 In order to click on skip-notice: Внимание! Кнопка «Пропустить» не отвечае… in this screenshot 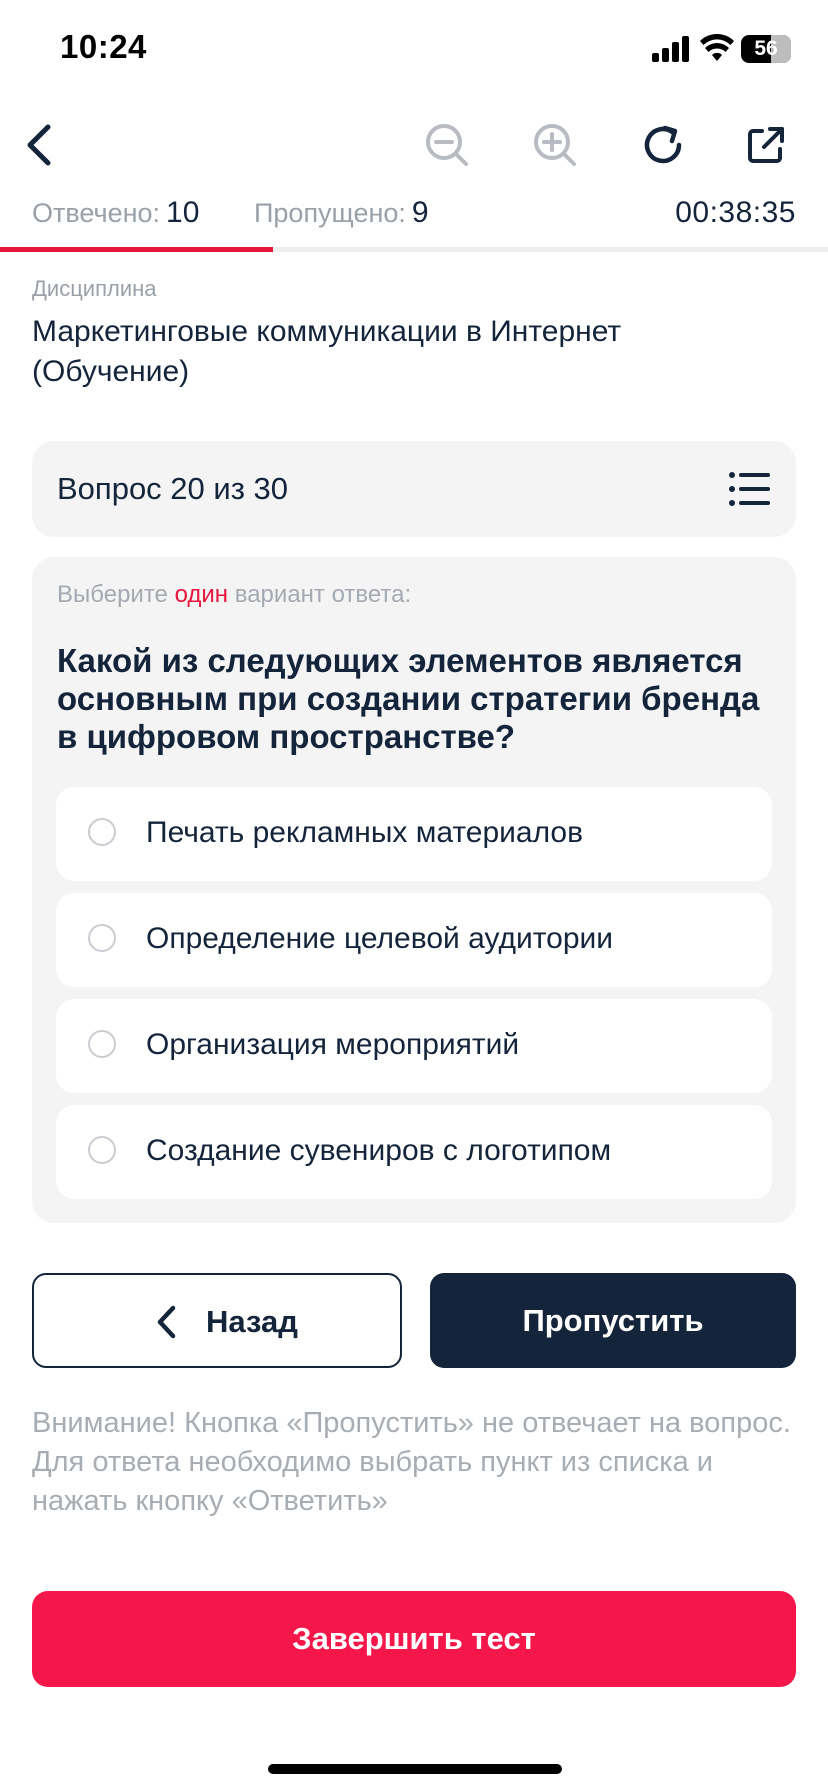, I will do `click(411, 1462)`.